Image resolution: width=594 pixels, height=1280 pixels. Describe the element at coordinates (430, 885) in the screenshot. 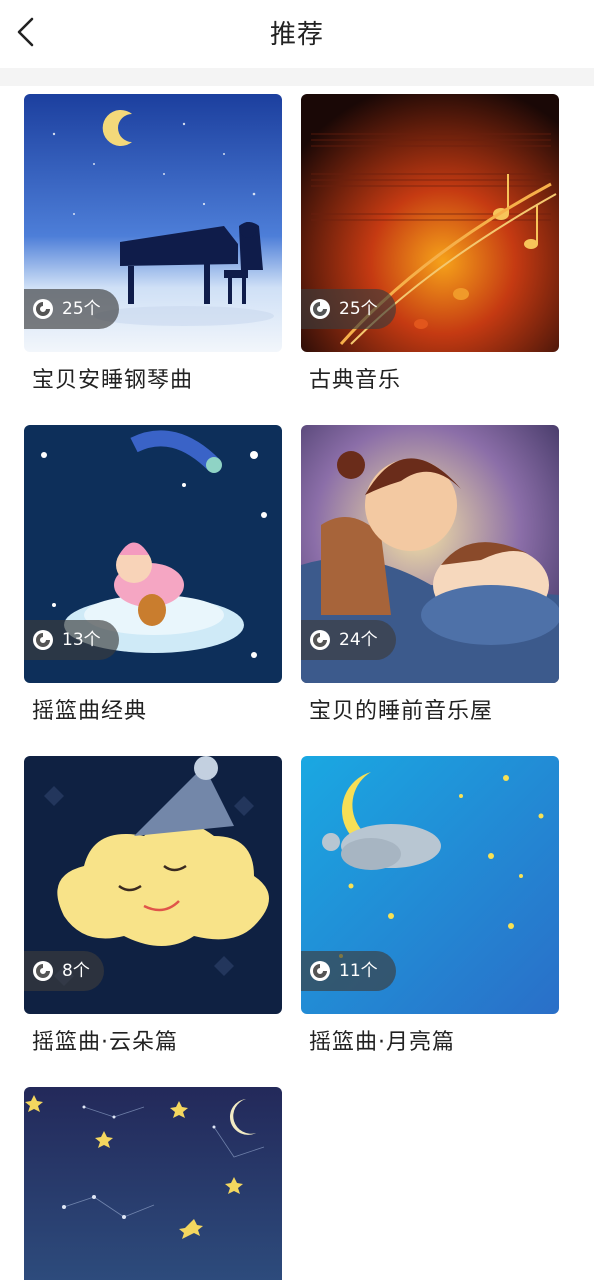

I see `album-cover: 11个` at that location.